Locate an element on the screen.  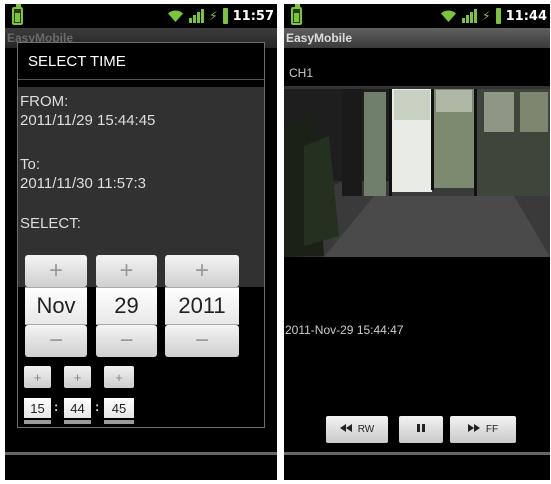
fast-forward-icon is located at coordinates (473, 429).